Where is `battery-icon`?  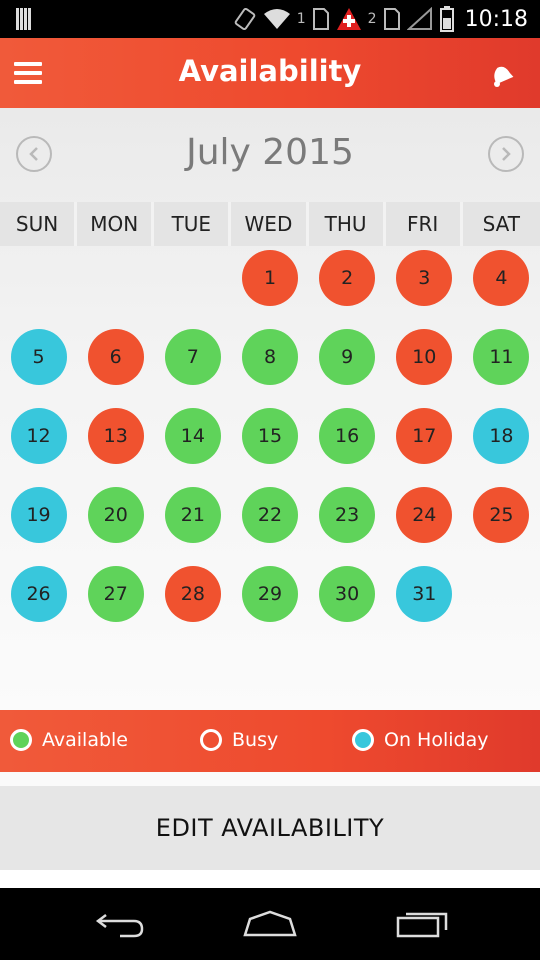
battery-icon is located at coordinates (446, 19).